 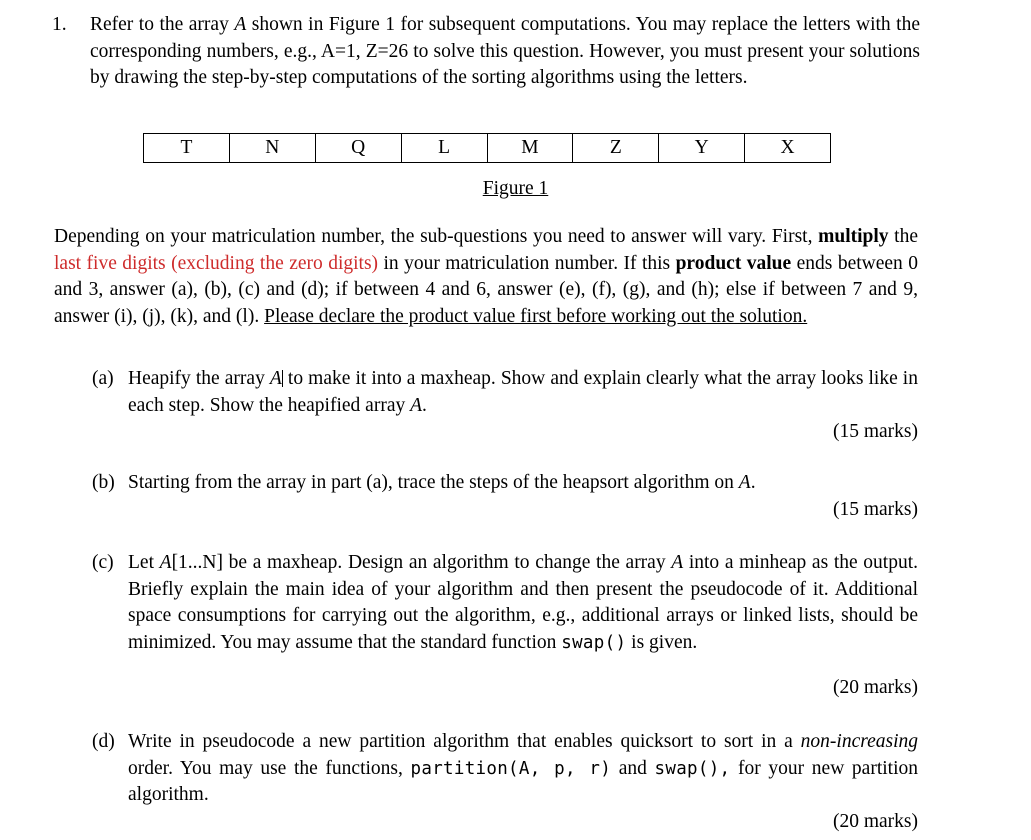 I want to click on marks-a: (15 marks), so click(x=875, y=431).